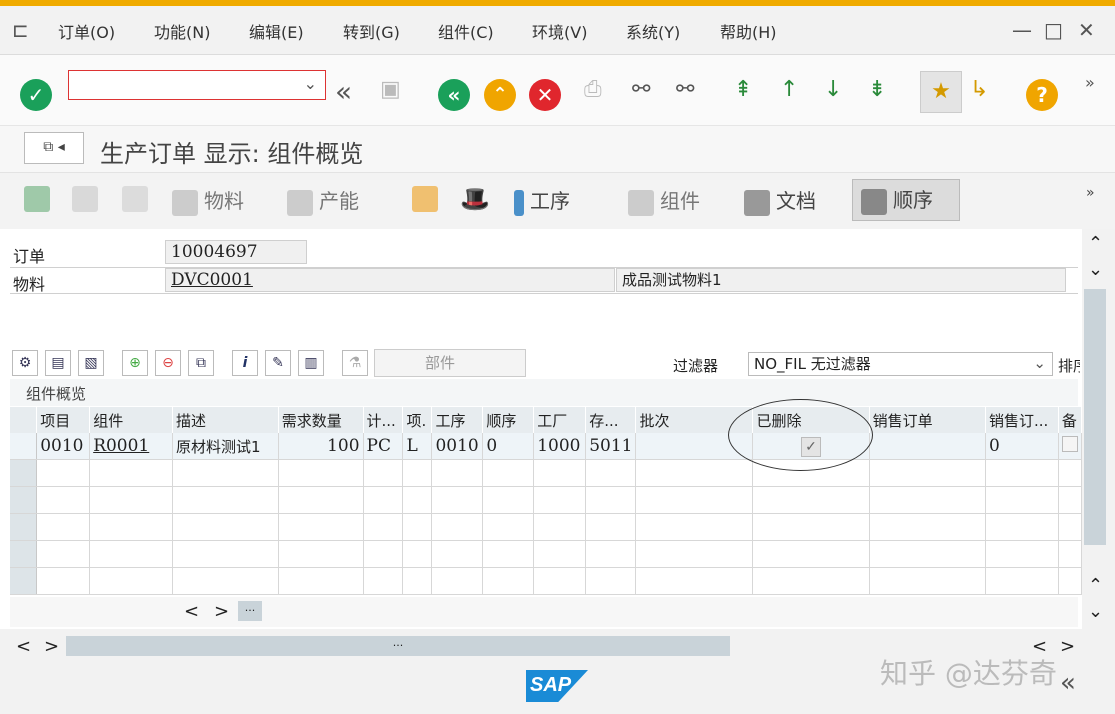 This screenshot has height=714, width=1115. I want to click on flag-icon, so click(40, 198).